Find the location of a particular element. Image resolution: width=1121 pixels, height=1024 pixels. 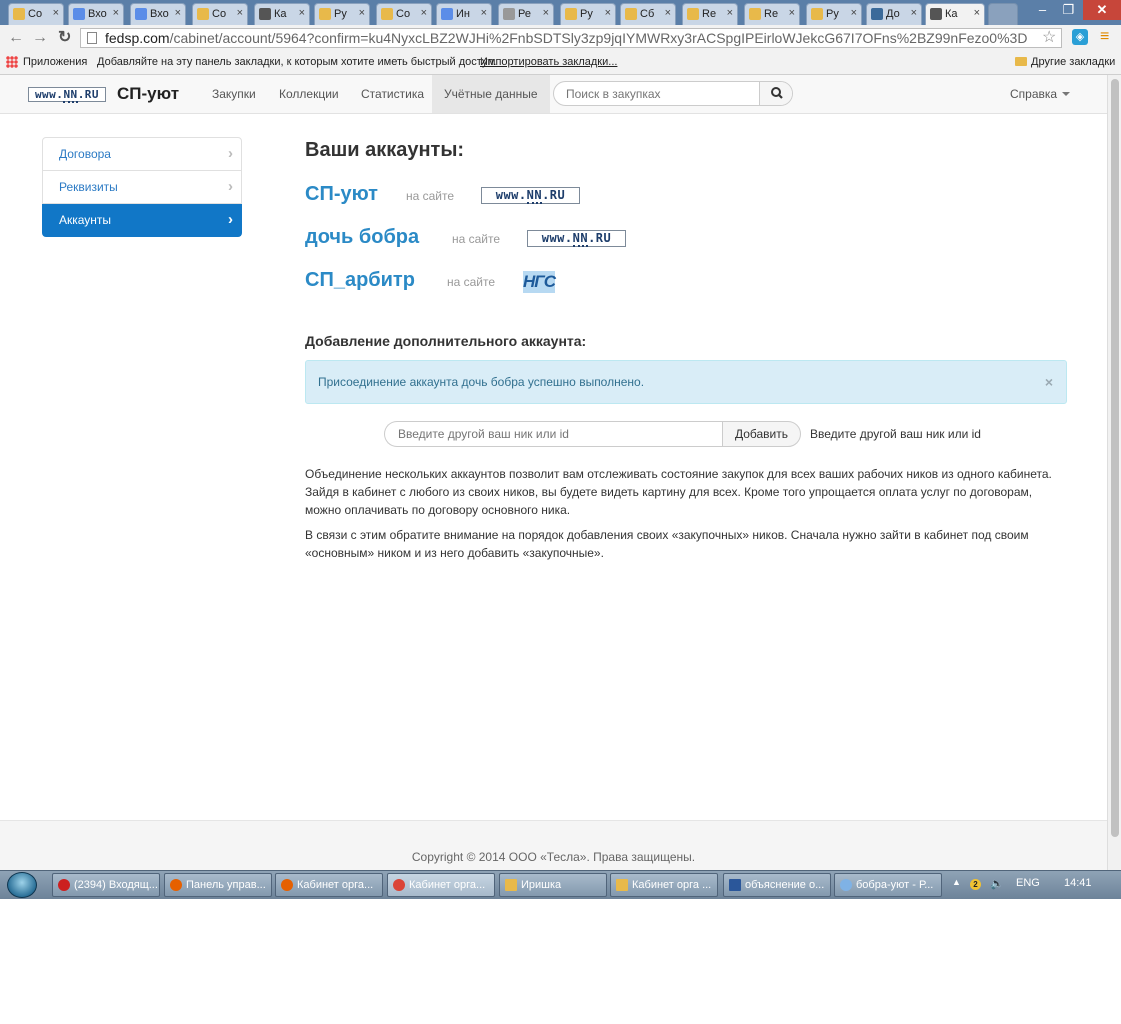

browser-tab: До × is located at coordinates (894, 14).